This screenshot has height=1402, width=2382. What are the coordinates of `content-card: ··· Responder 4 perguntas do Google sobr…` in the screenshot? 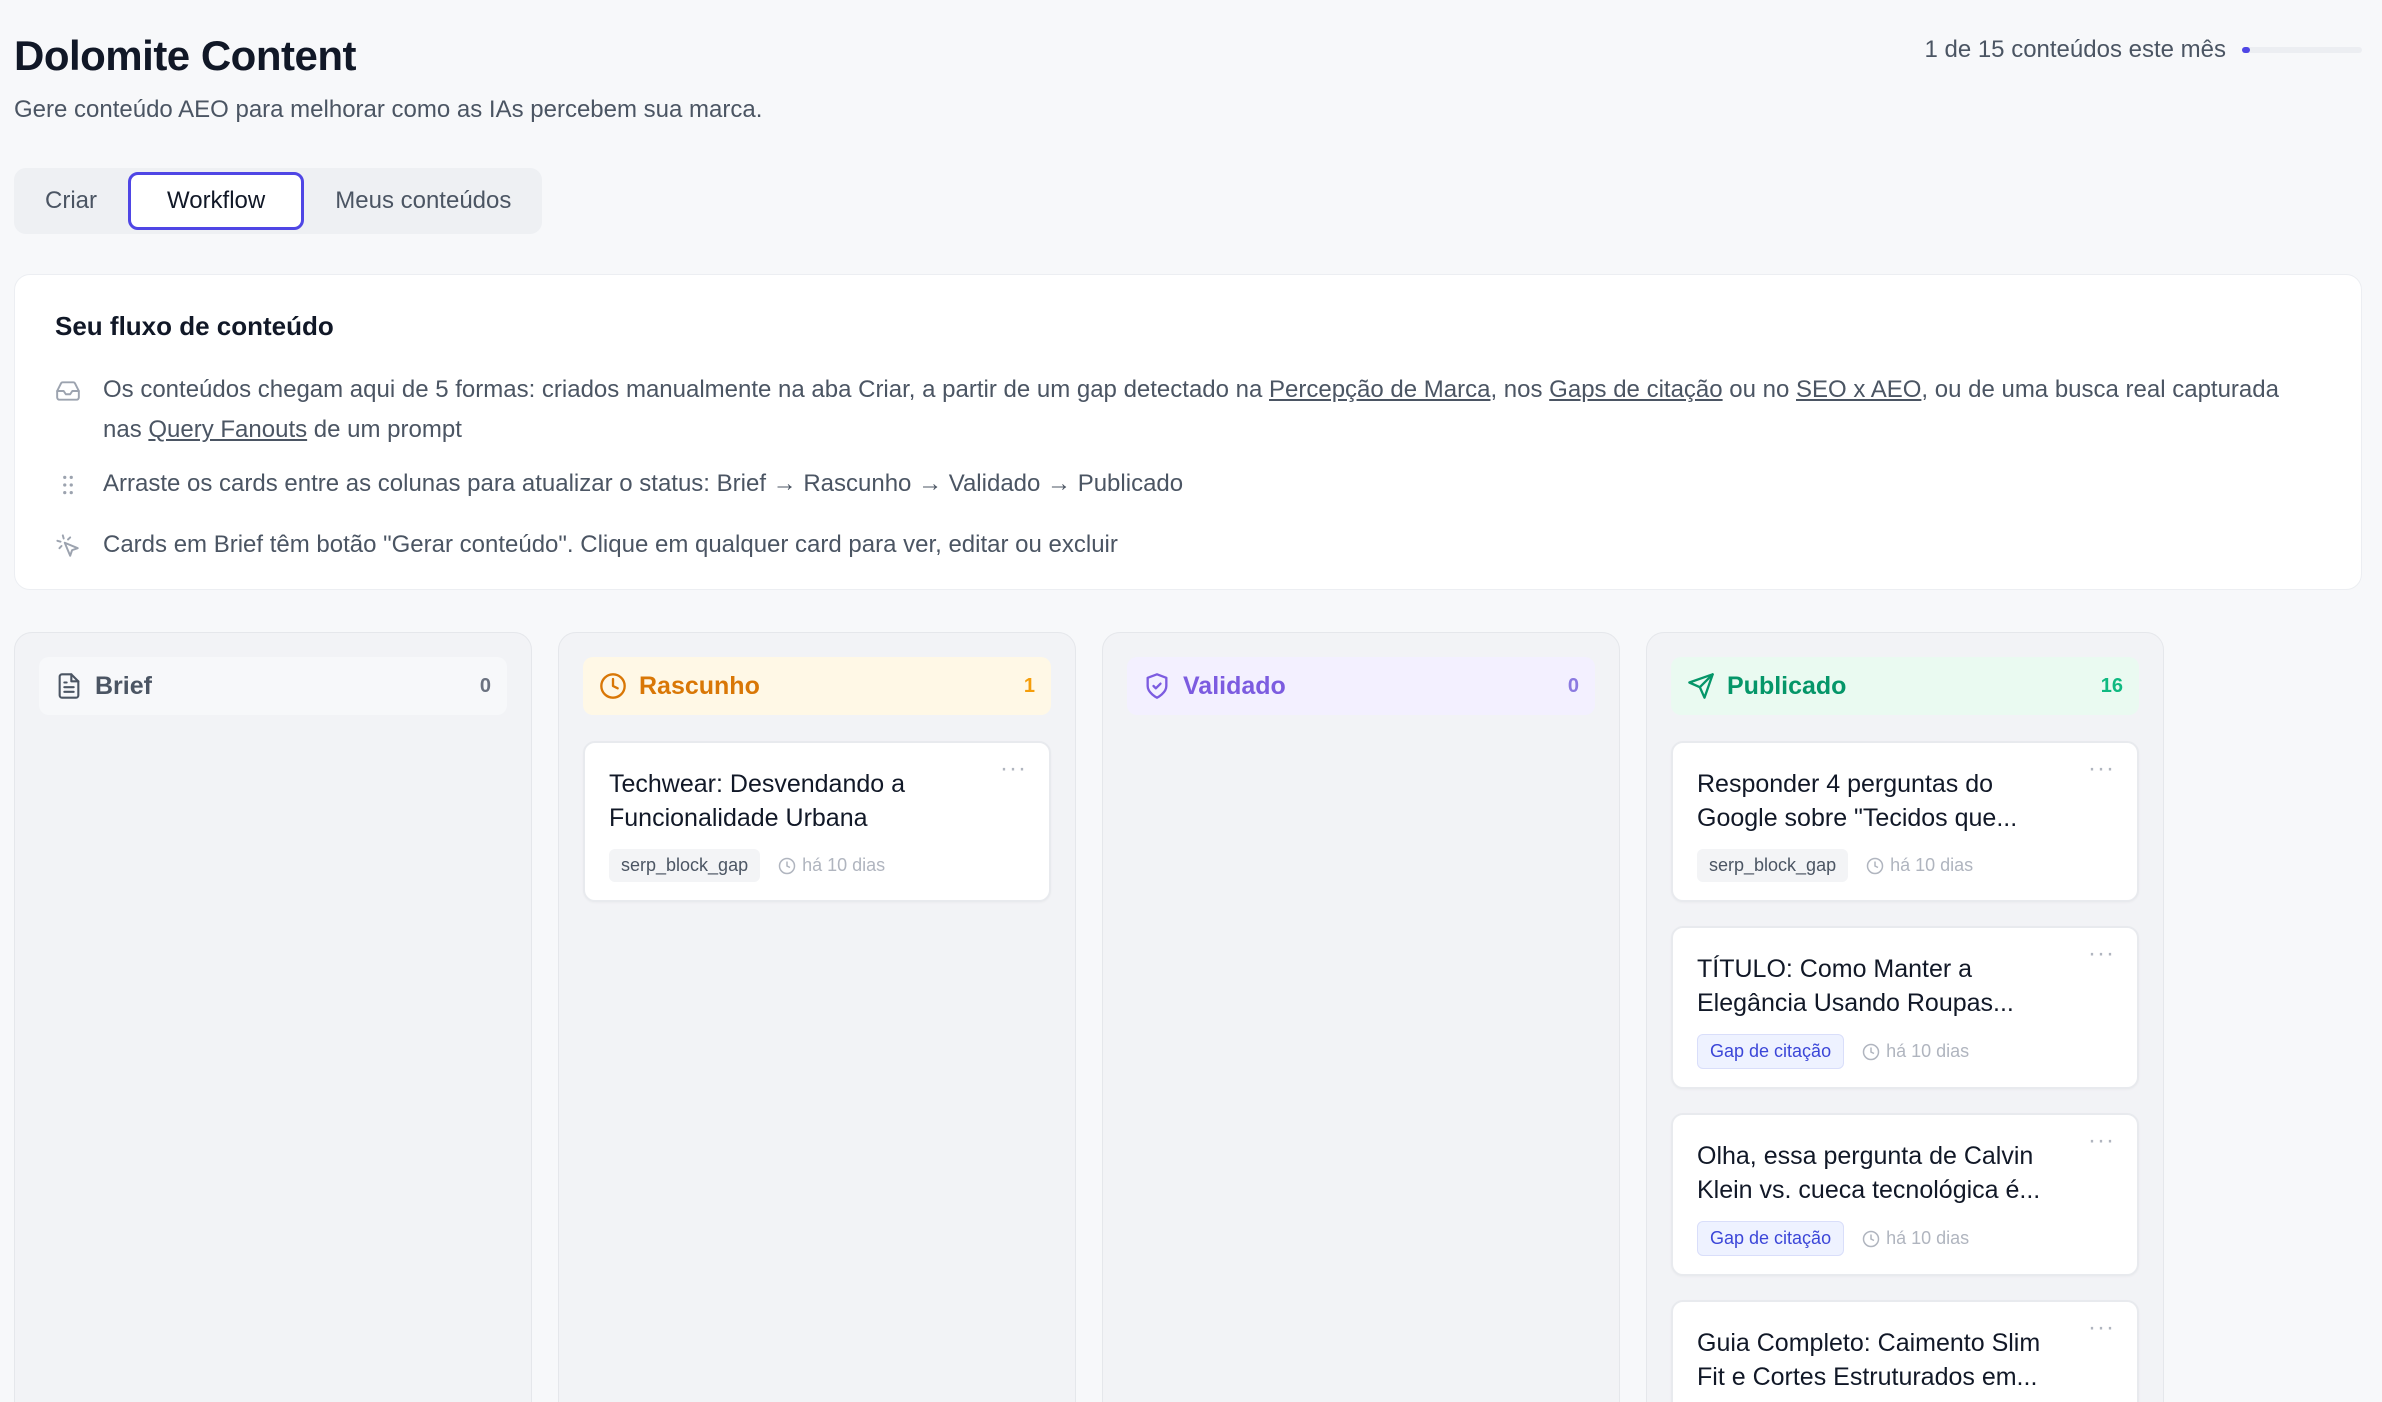 It's located at (1905, 821).